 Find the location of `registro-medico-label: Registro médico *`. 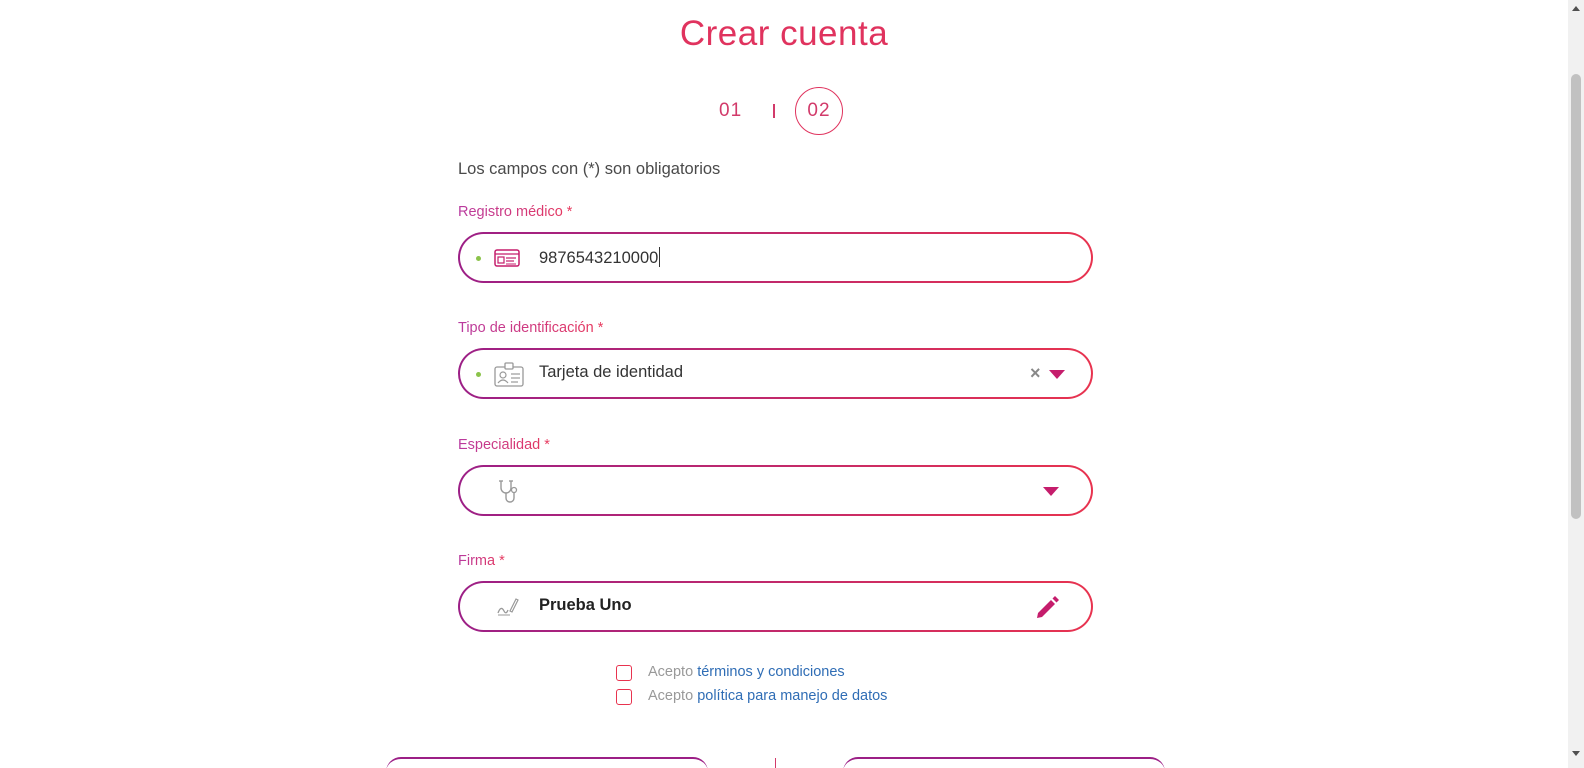

registro-medico-label: Registro médico * is located at coordinates (515, 212).